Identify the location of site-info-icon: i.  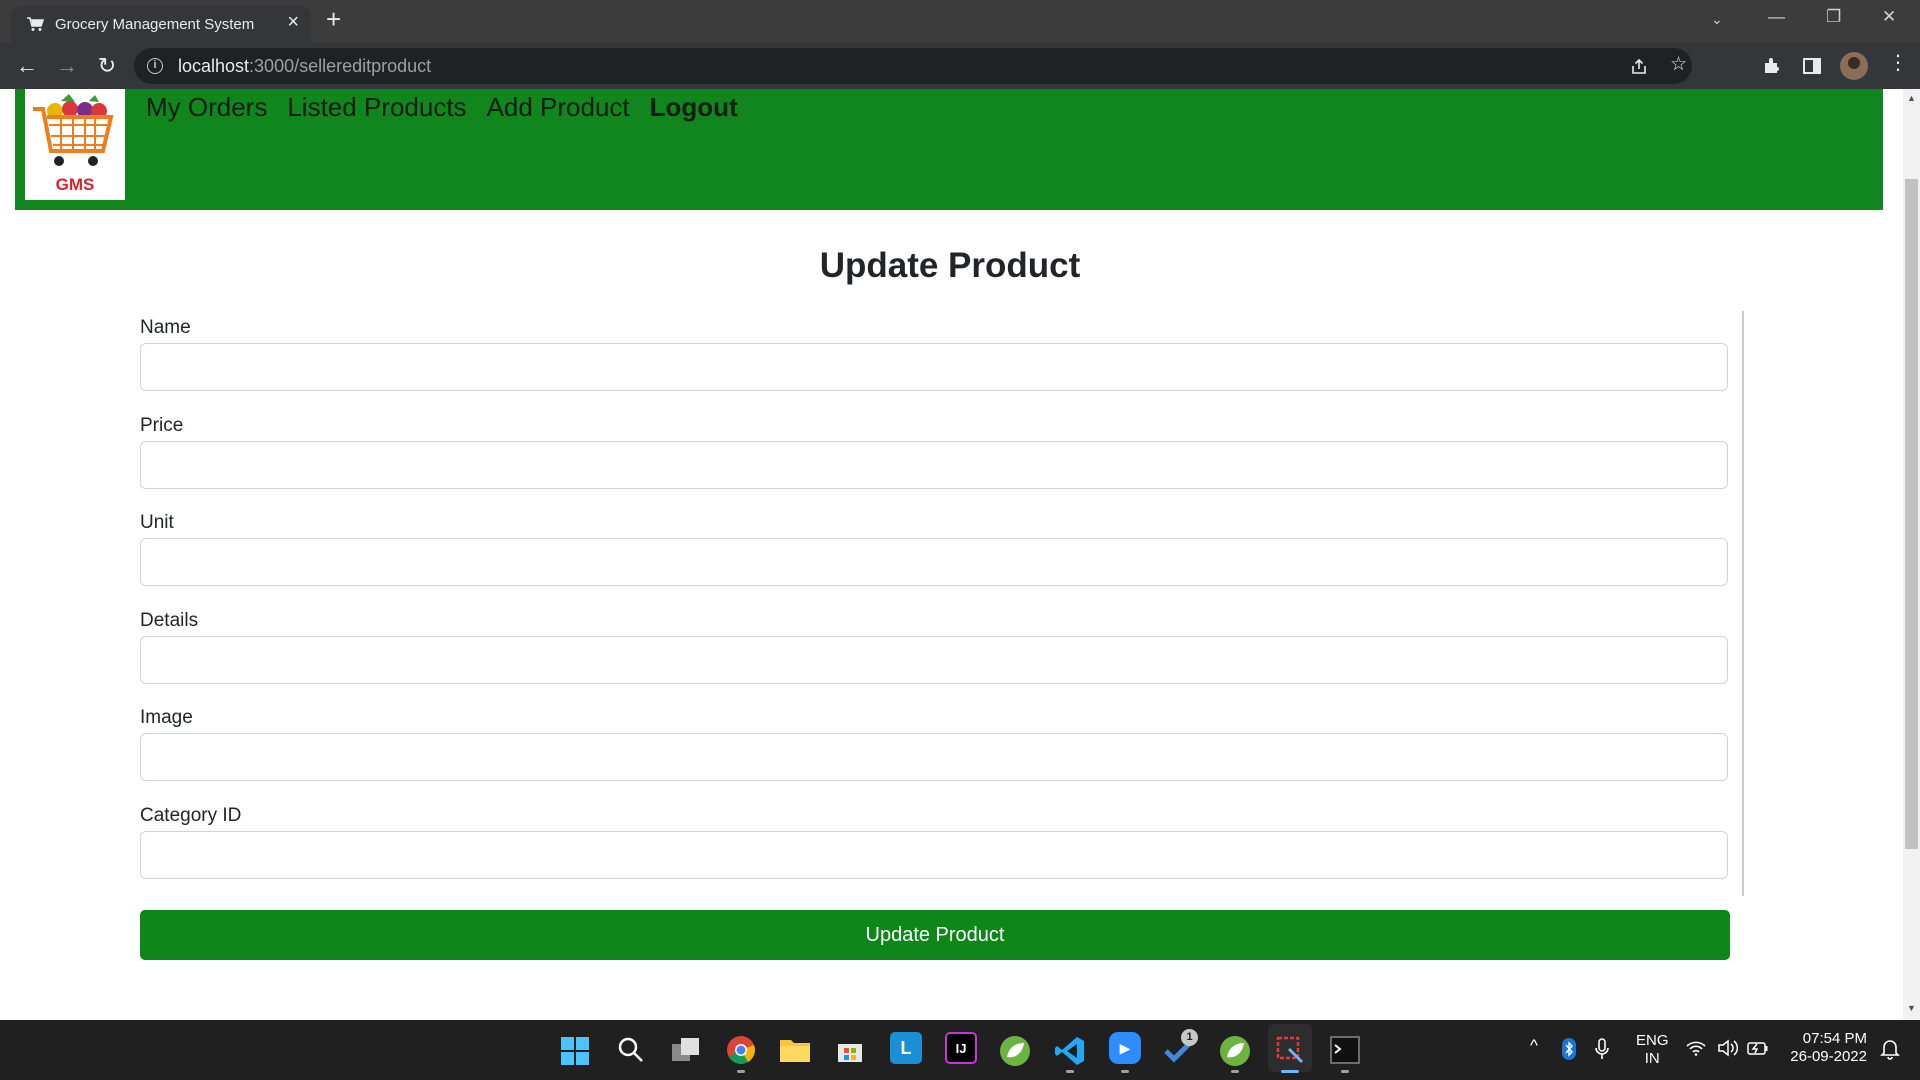
(155, 66).